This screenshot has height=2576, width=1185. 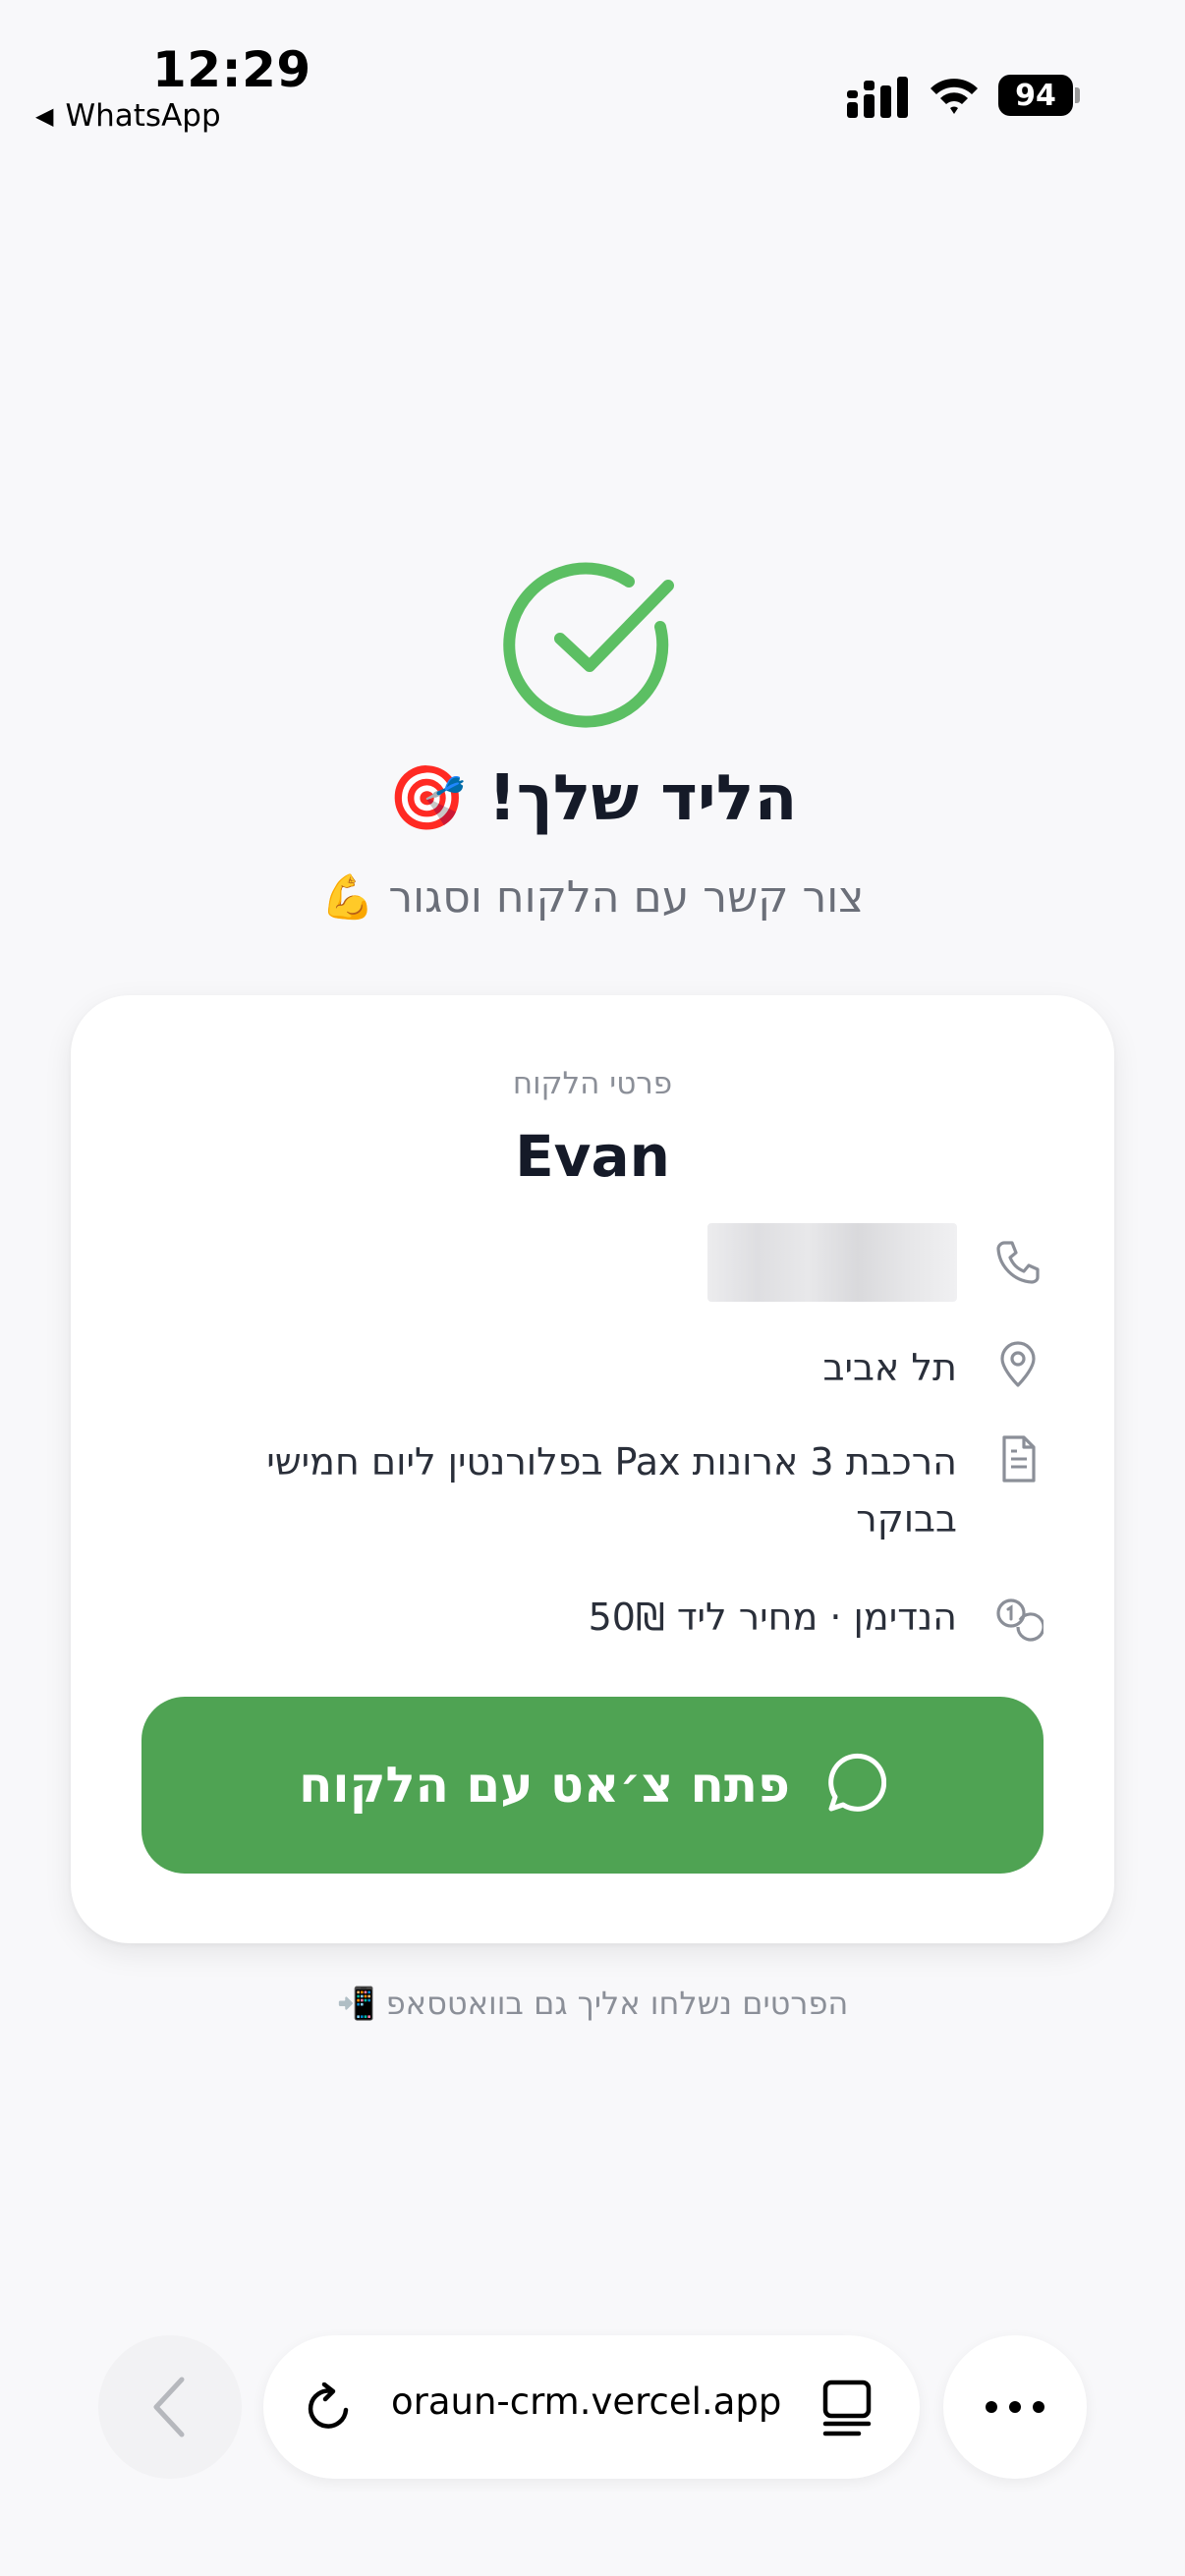 What do you see at coordinates (1077, 95) in the screenshot?
I see `battery-cap` at bounding box center [1077, 95].